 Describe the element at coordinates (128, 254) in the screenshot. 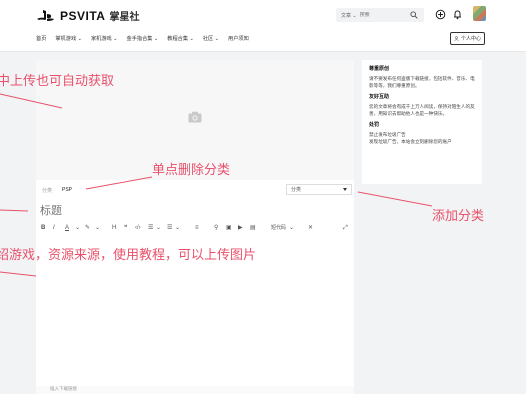

I see `annotation-content-hint: 绍游戏，资源来源，使用教程，可以上传图片` at that location.